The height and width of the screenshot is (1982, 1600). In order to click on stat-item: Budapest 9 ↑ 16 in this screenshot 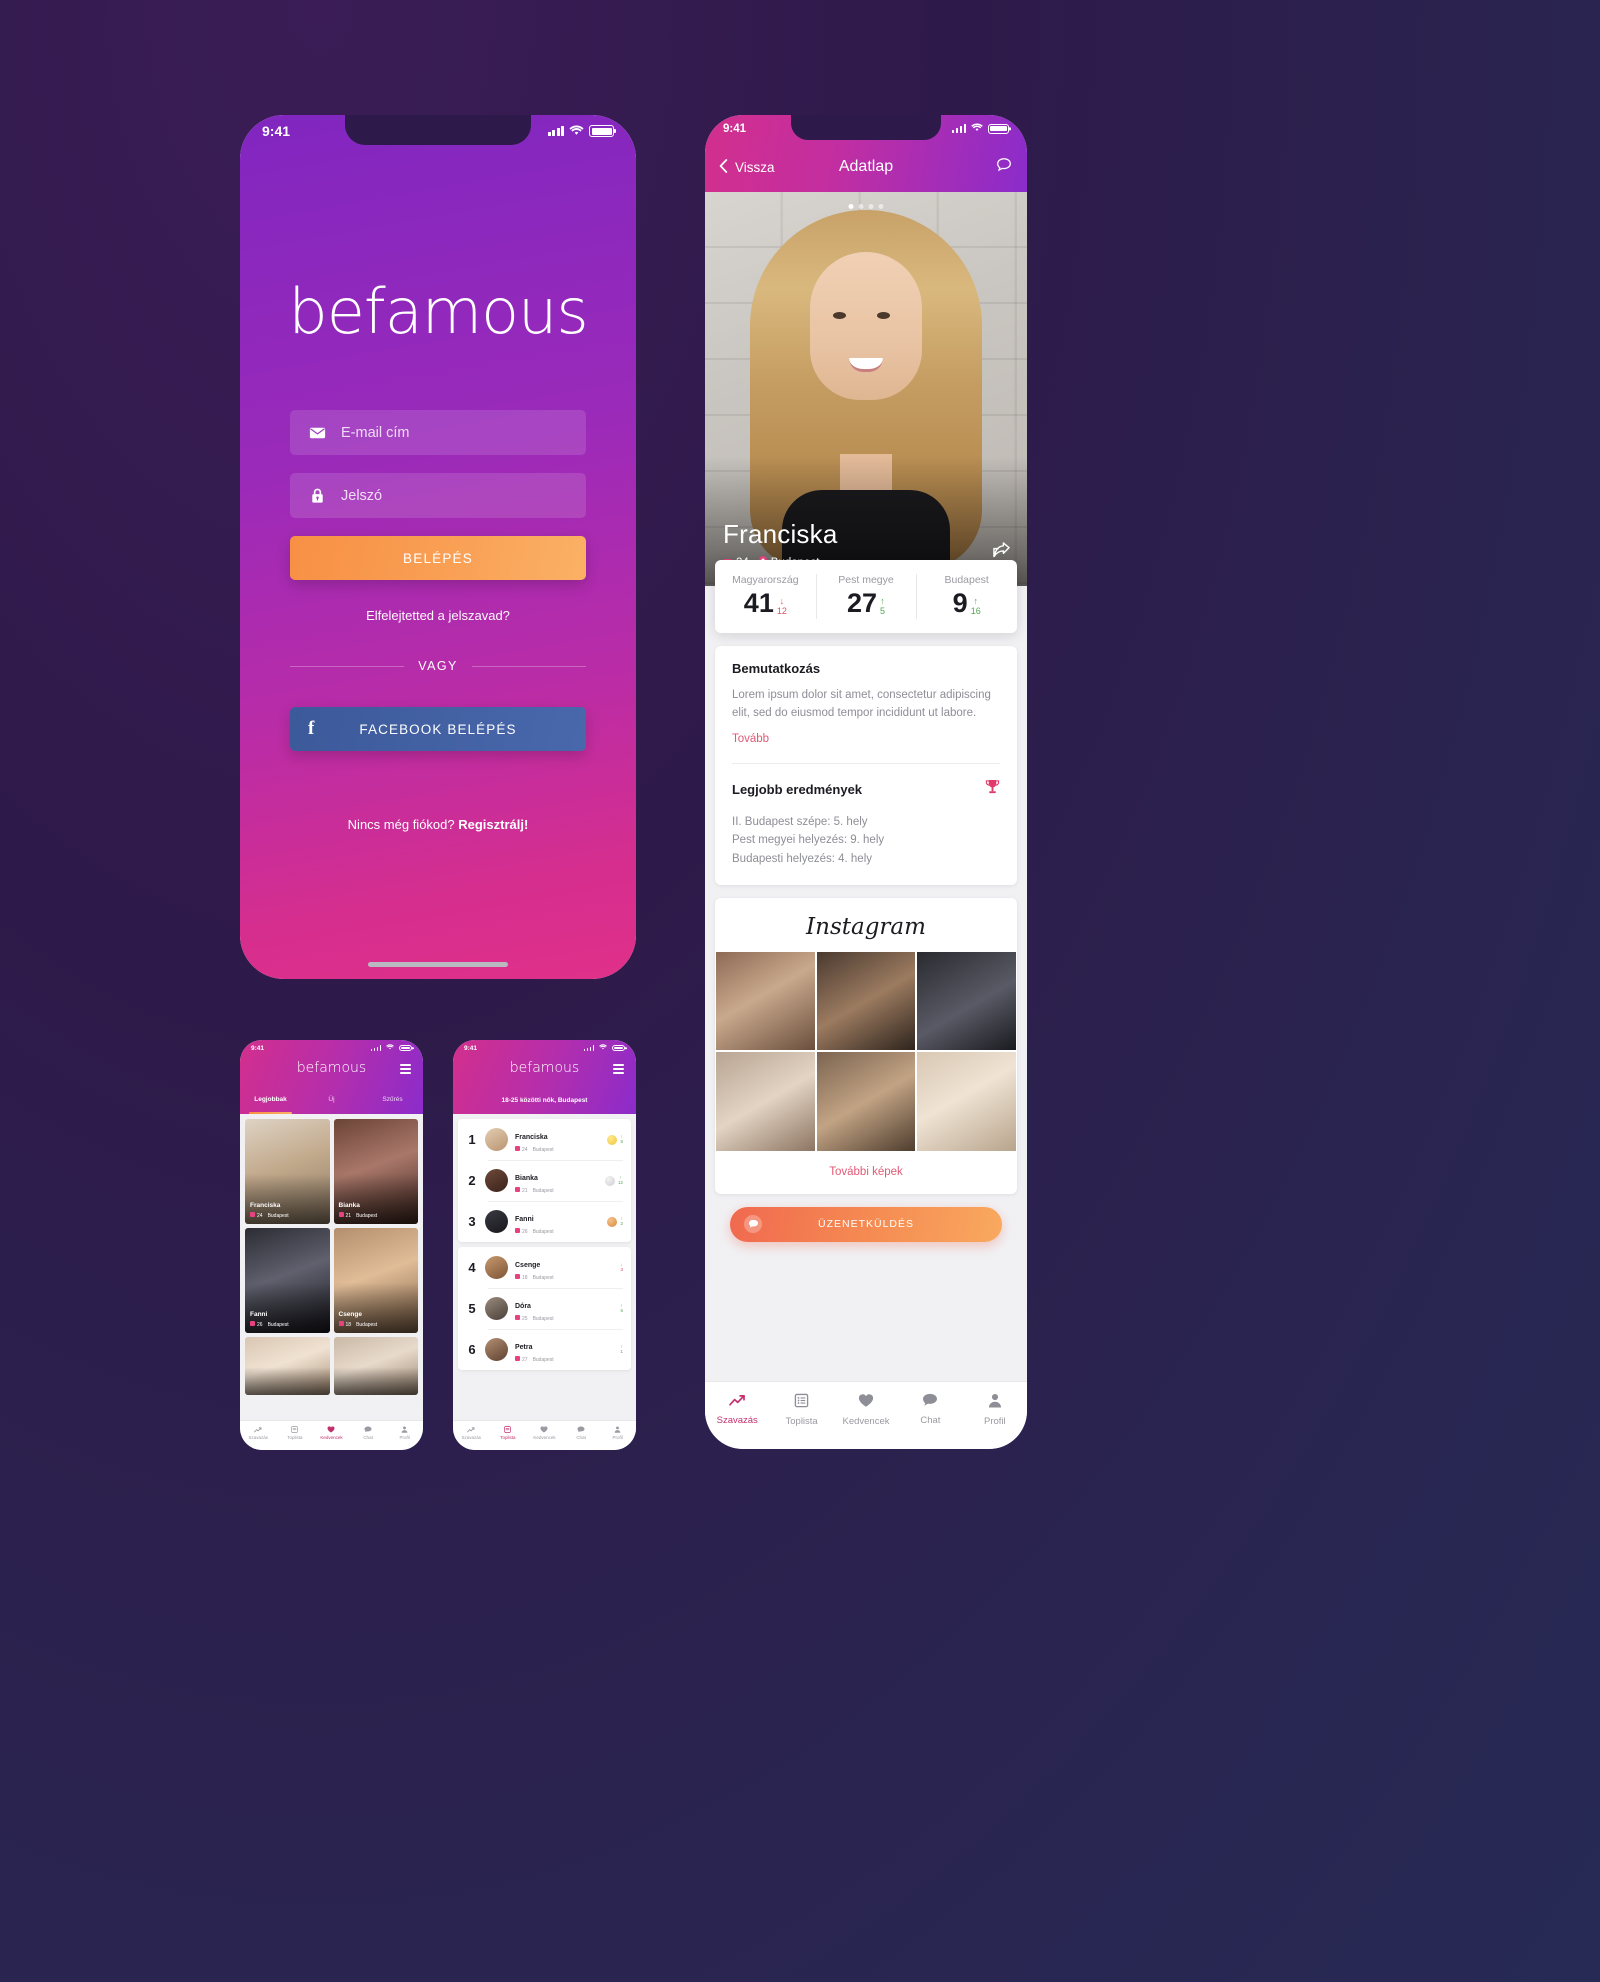, I will do `click(966, 596)`.